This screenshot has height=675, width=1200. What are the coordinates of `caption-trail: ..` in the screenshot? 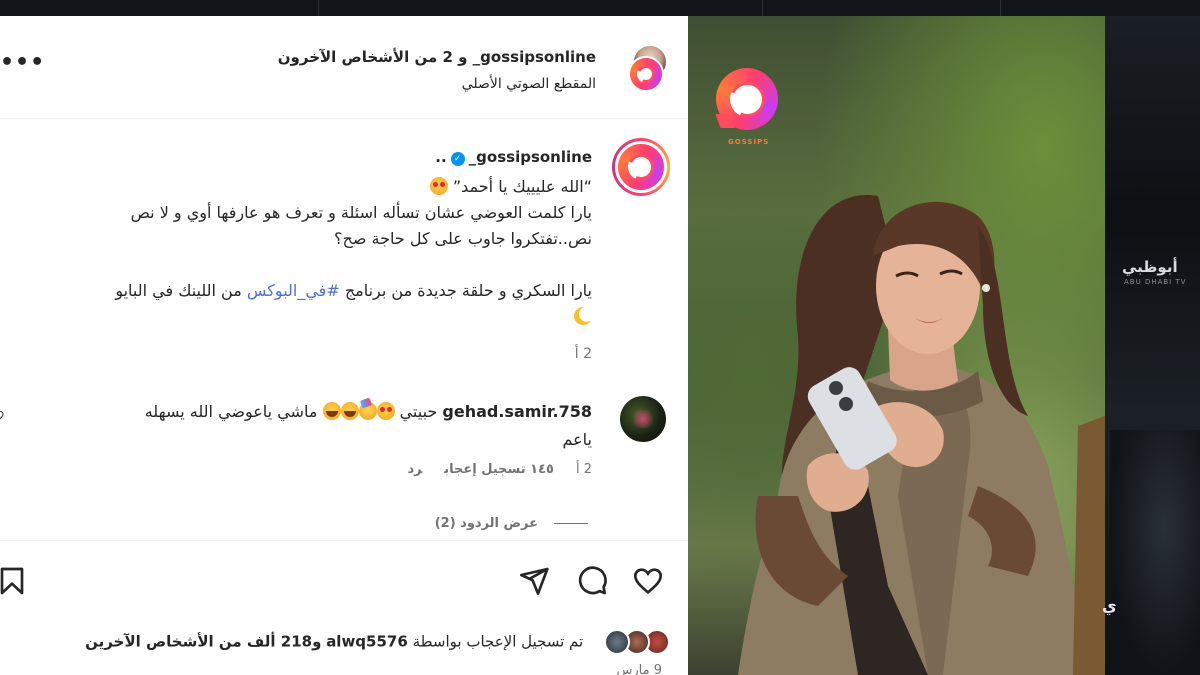 It's located at (441, 157).